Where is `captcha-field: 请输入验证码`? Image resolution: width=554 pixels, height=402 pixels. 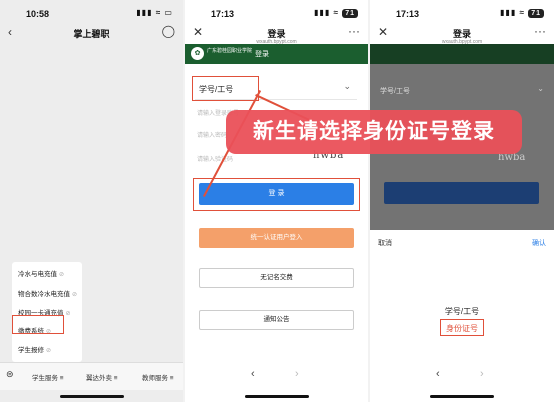 captcha-field: 请输入验证码 is located at coordinates (215, 158).